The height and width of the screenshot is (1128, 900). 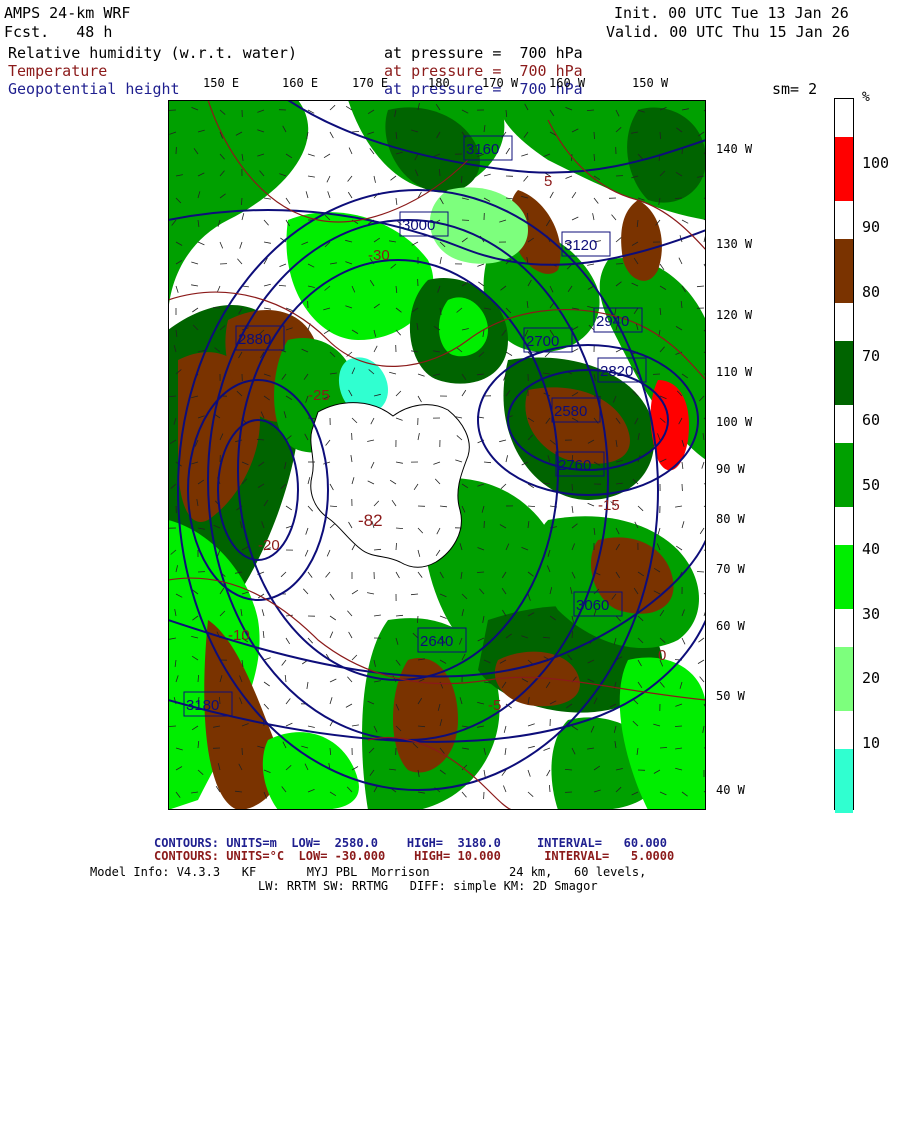 I want to click on colorbar-label: 80, so click(x=871, y=292).